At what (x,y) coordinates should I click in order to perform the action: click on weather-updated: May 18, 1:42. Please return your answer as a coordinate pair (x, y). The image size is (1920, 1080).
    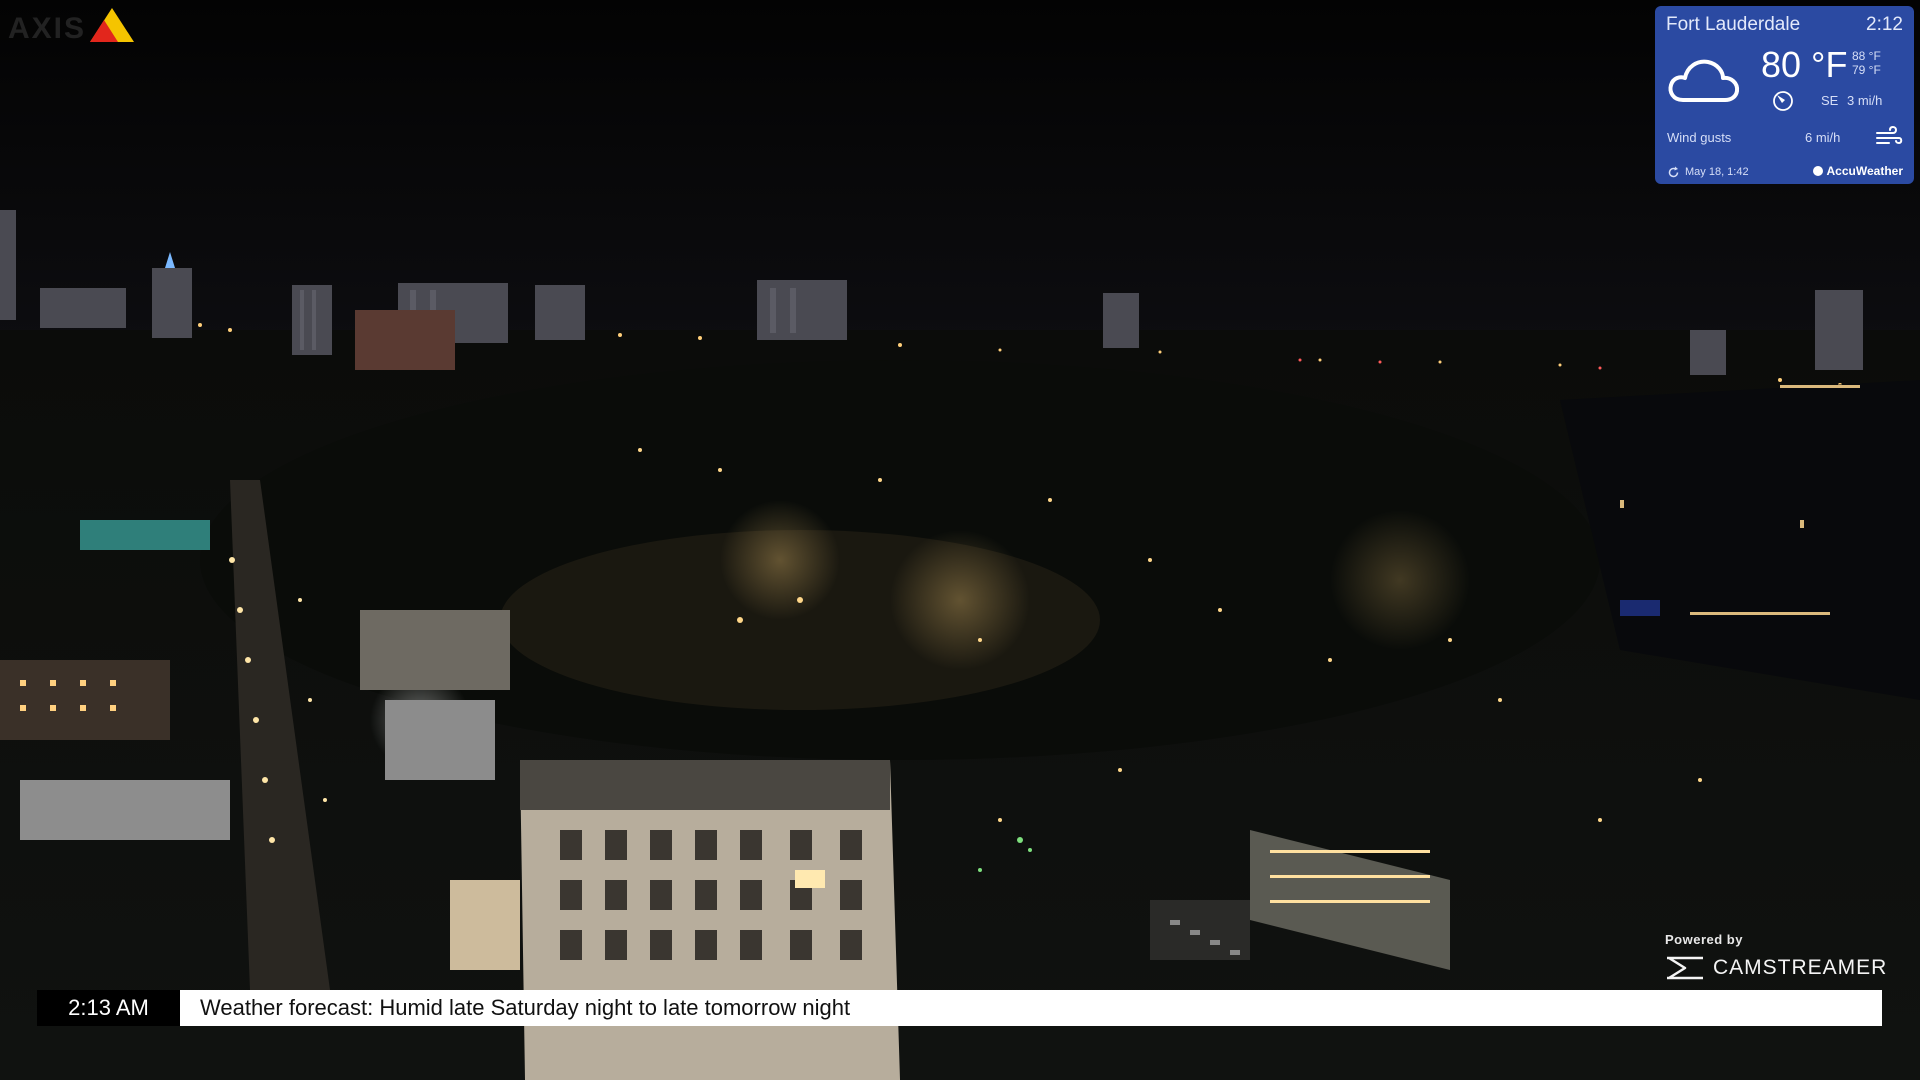
    Looking at the image, I should click on (1717, 172).